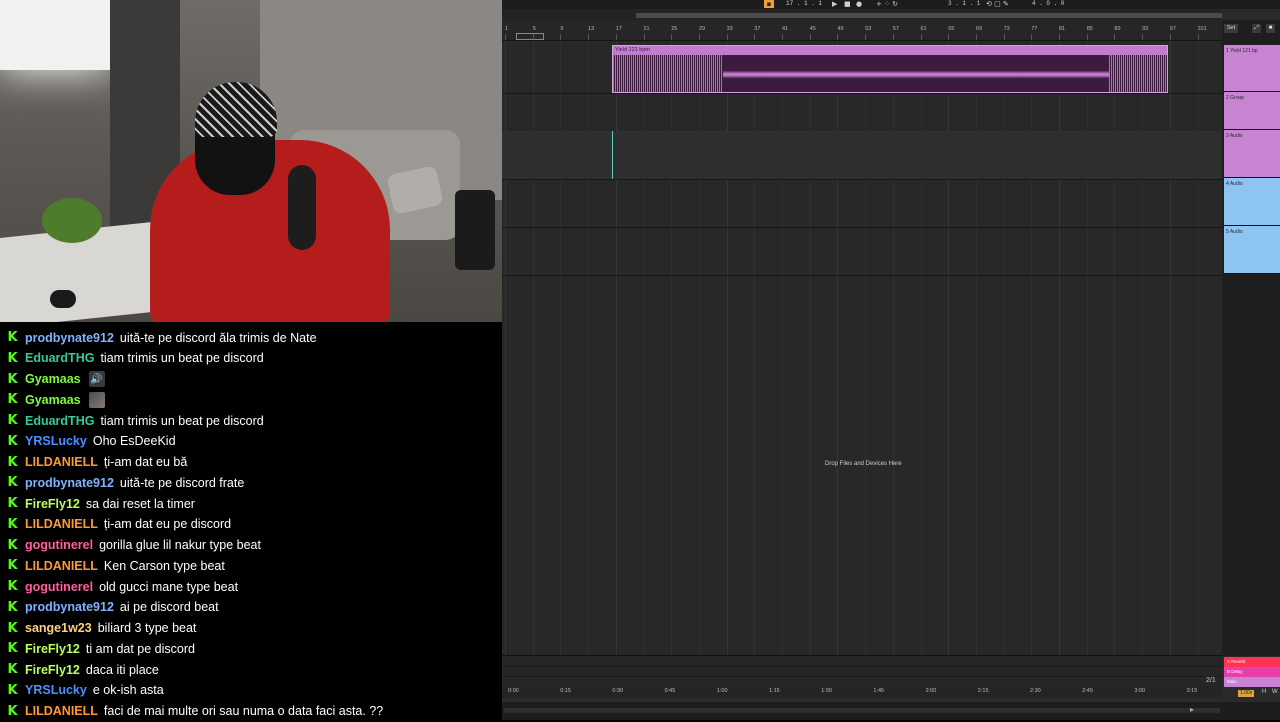  What do you see at coordinates (859, 4) in the screenshot?
I see `record-button: ●` at bounding box center [859, 4].